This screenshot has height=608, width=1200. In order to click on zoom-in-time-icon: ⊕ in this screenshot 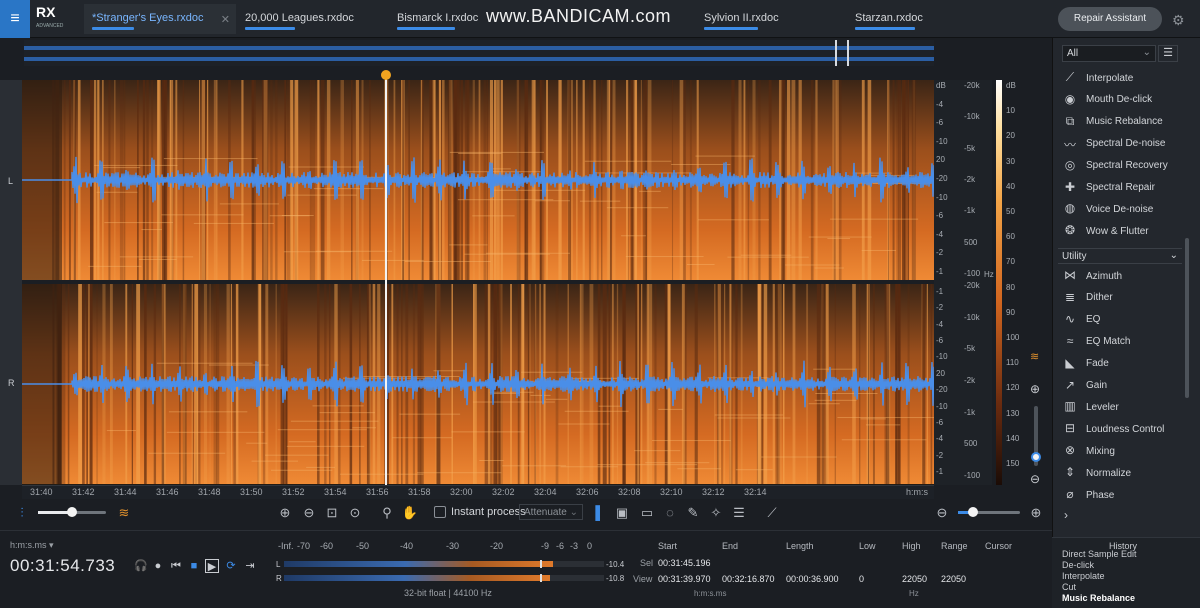, I will do `click(285, 513)`.